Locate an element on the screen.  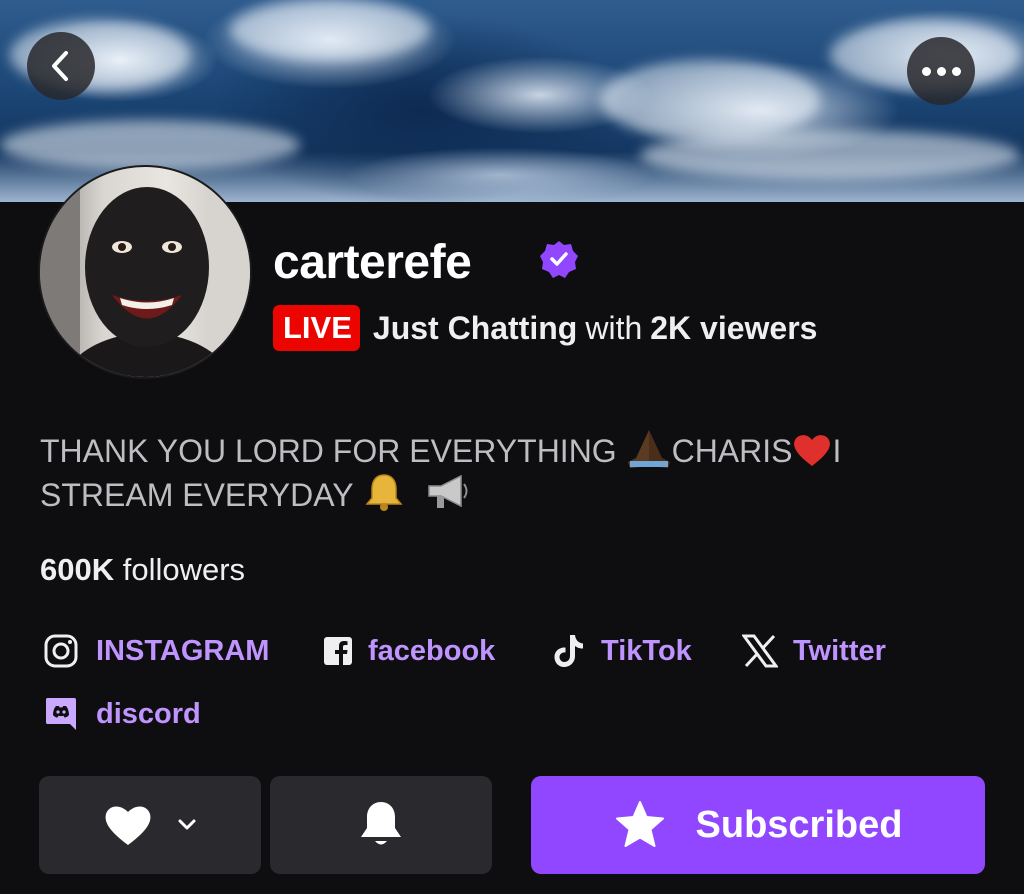
back-button is located at coordinates (61, 66).